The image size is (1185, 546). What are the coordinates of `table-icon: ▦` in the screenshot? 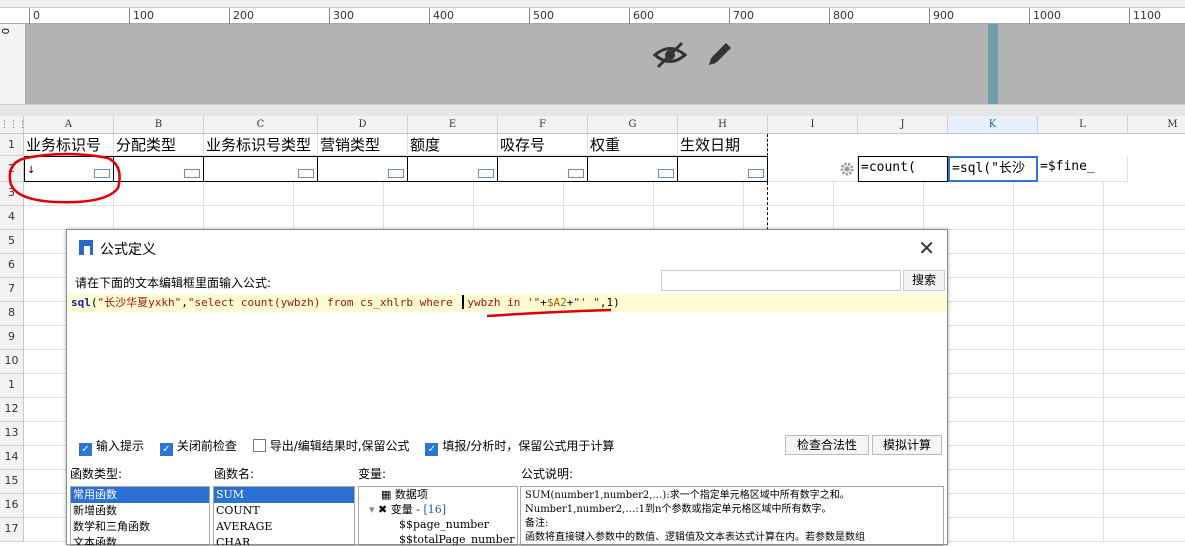 It's located at (388, 494).